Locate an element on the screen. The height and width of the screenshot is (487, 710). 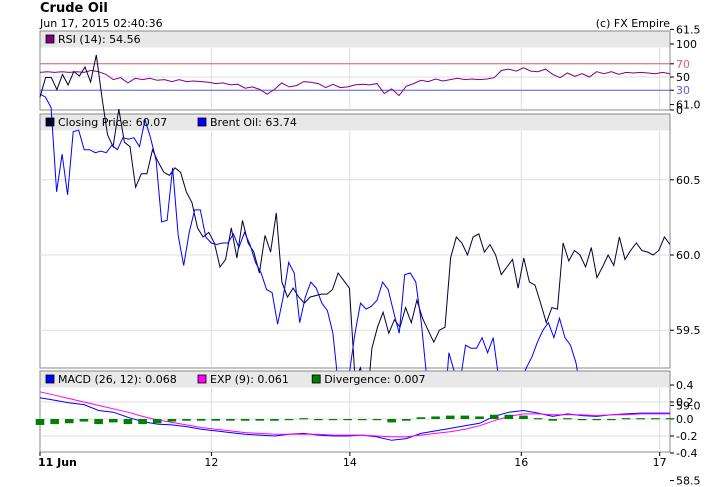
price-legend-label: Closing Price: 60.07 is located at coordinates (112, 122).